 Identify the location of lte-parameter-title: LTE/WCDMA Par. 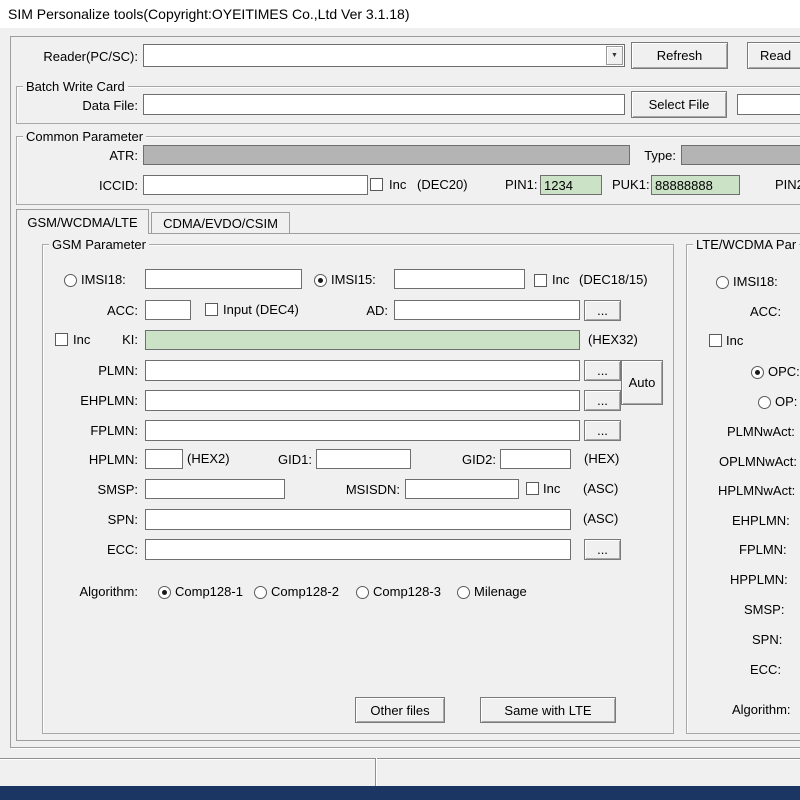
(746, 244).